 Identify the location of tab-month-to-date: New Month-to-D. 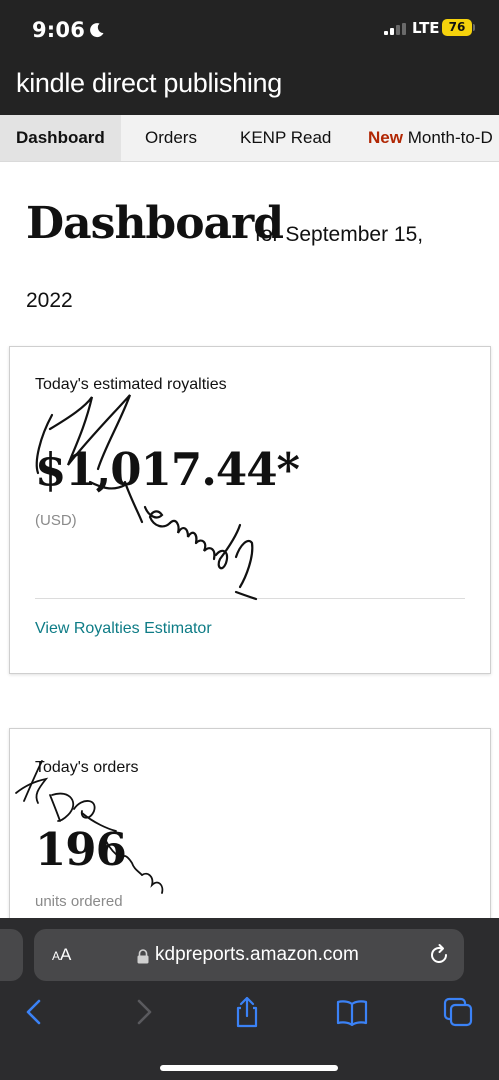
(430, 138).